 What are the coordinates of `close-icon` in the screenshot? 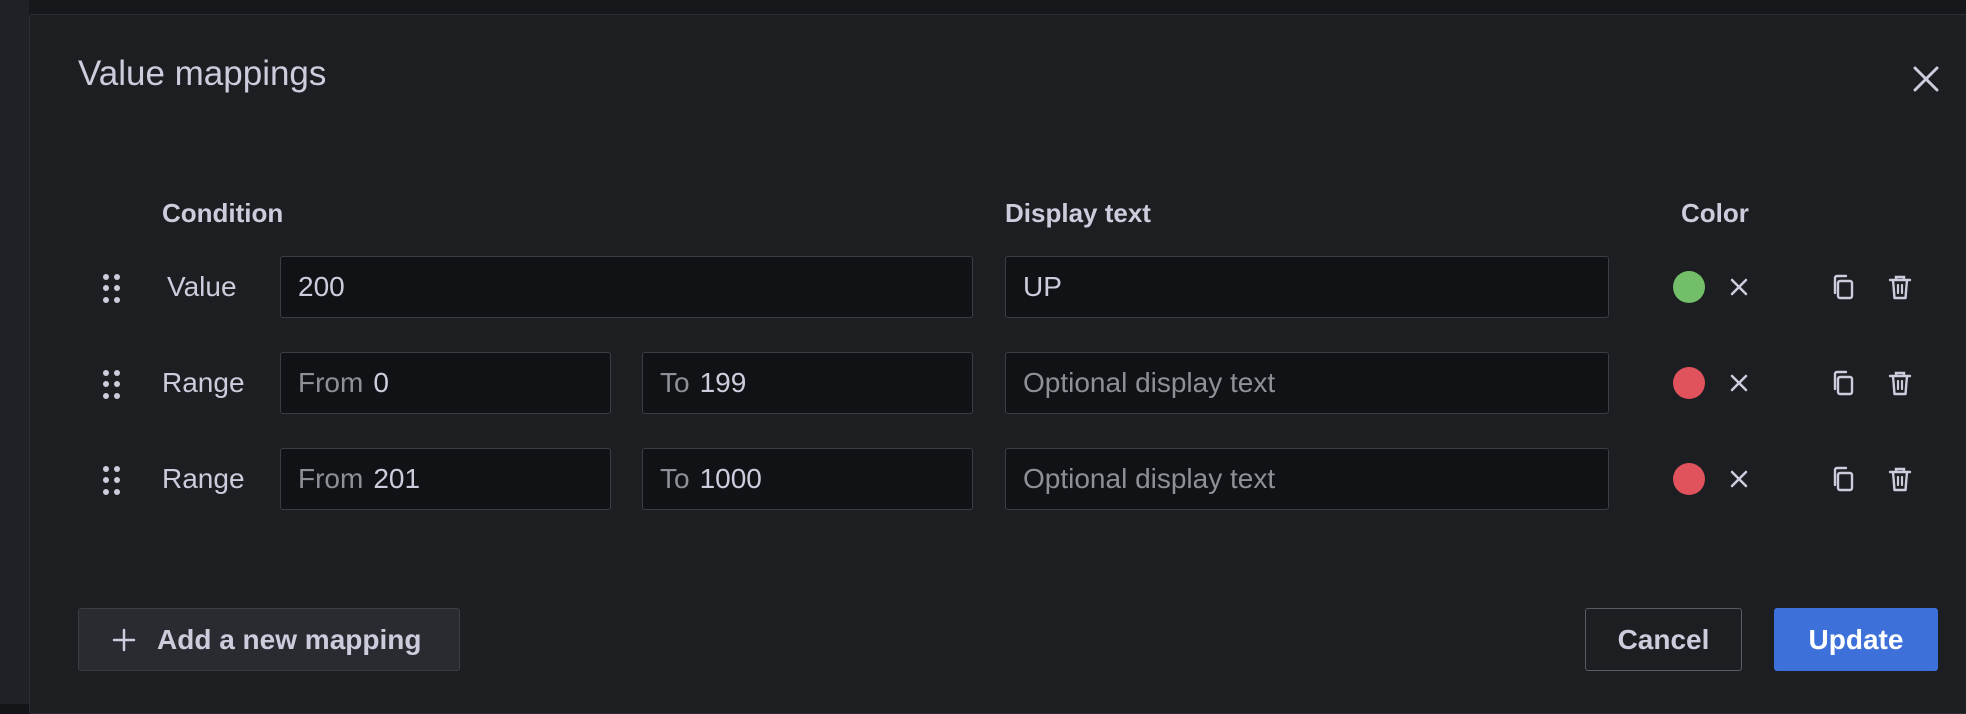 It's located at (1926, 79).